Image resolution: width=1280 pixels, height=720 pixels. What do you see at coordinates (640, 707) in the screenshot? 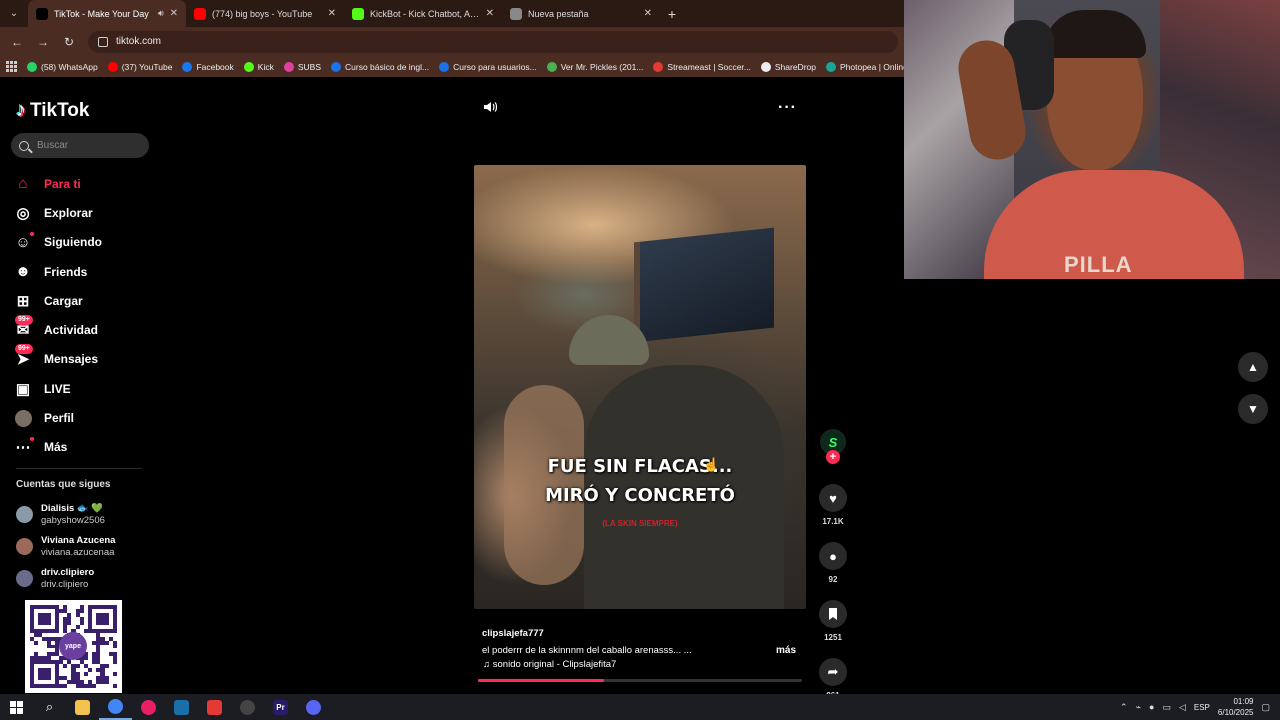
I see `windows-taskbar: ⌕ Pr ⌃ ⌁ ● ▭ ◁ ESP 01:09 6/10/2025 ▢` at bounding box center [640, 707].